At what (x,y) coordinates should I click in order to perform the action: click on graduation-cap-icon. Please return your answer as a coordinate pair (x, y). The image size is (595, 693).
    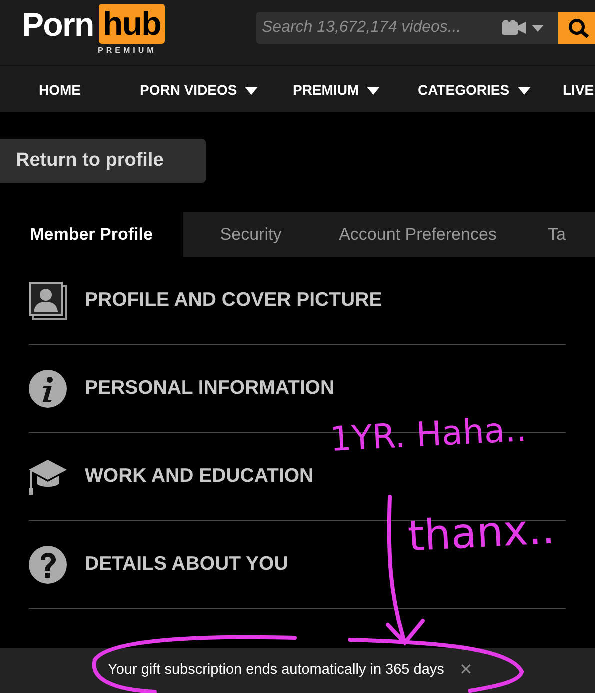
    Looking at the image, I should click on (48, 477).